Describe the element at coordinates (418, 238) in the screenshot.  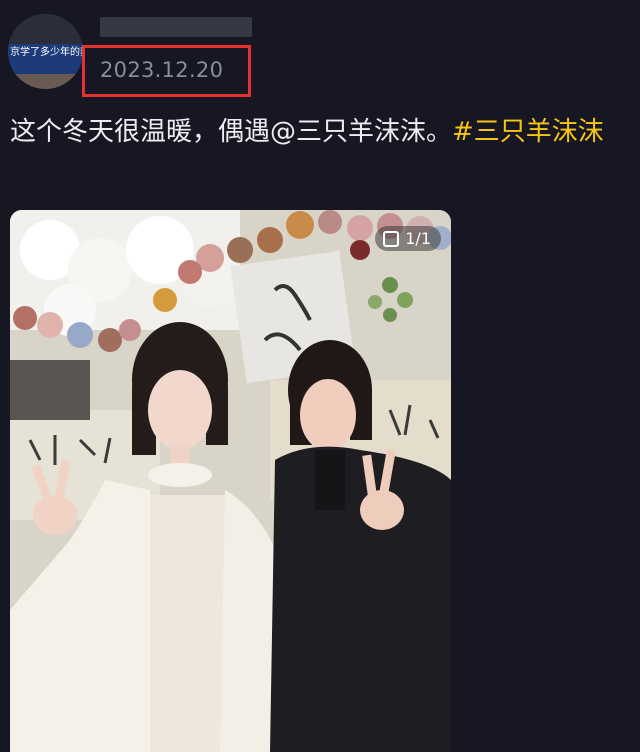
I see `photo-counter-text: 1/1` at that location.